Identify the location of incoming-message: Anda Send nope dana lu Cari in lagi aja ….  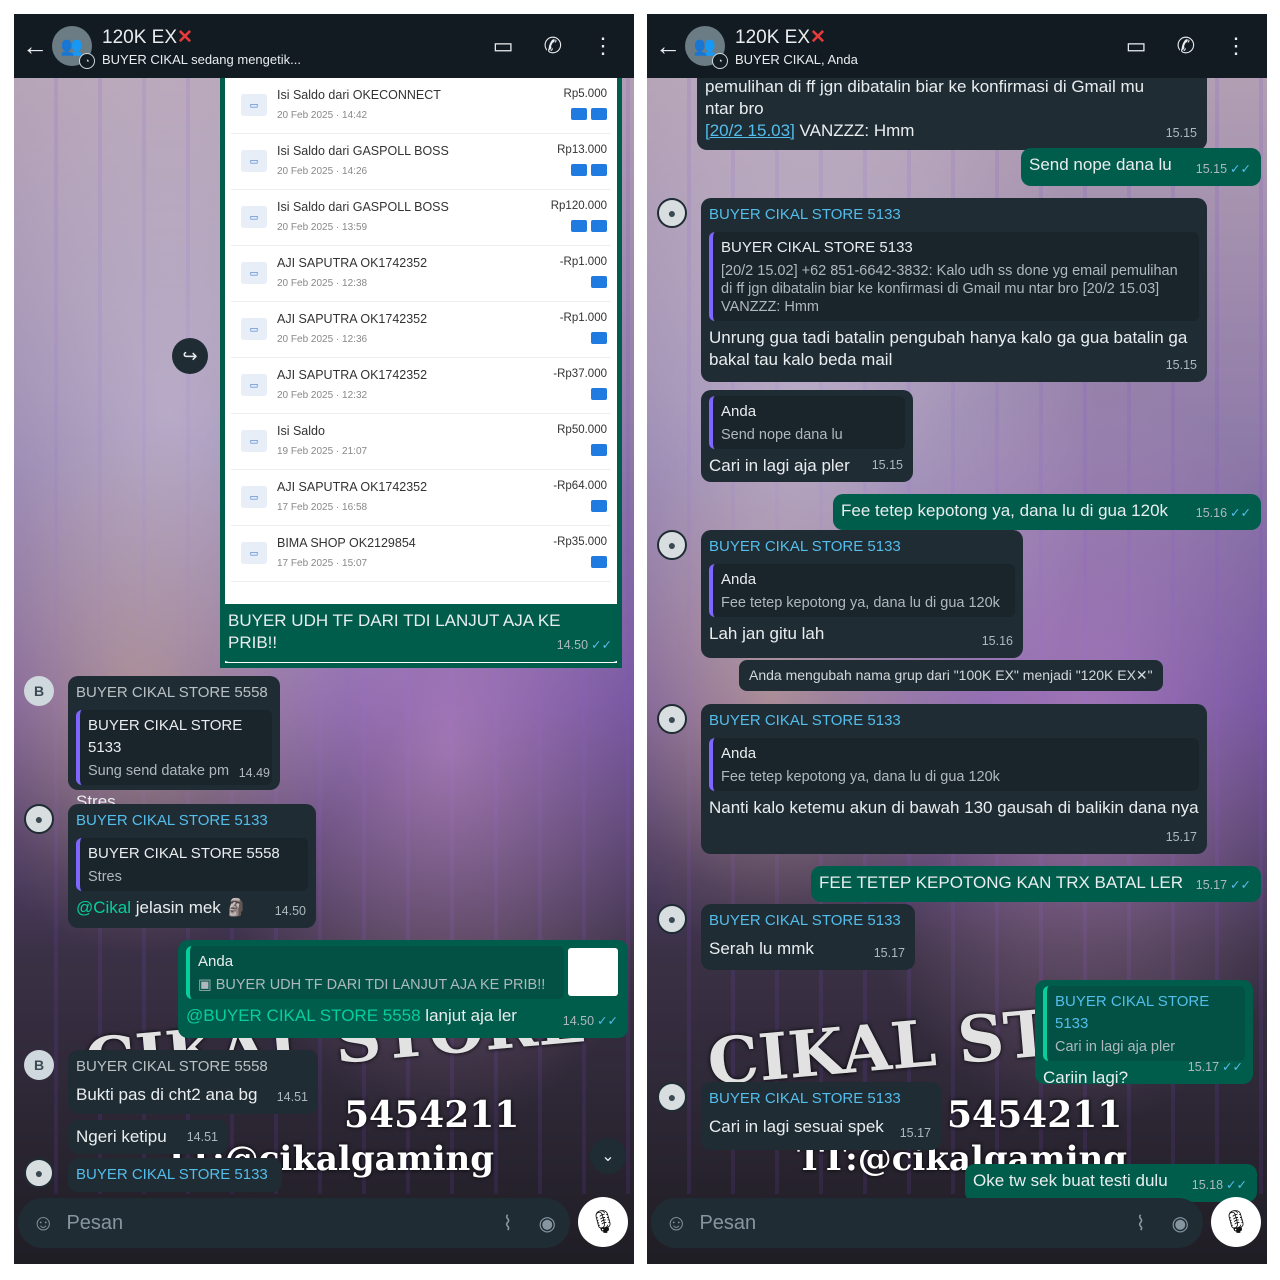
(807, 436).